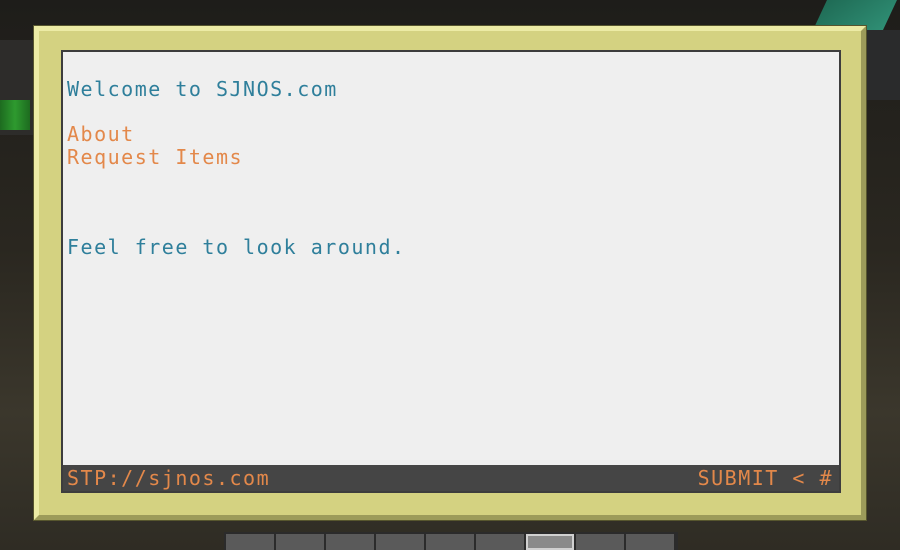  I want to click on nav-link-request-items: Request Items, so click(447, 157).